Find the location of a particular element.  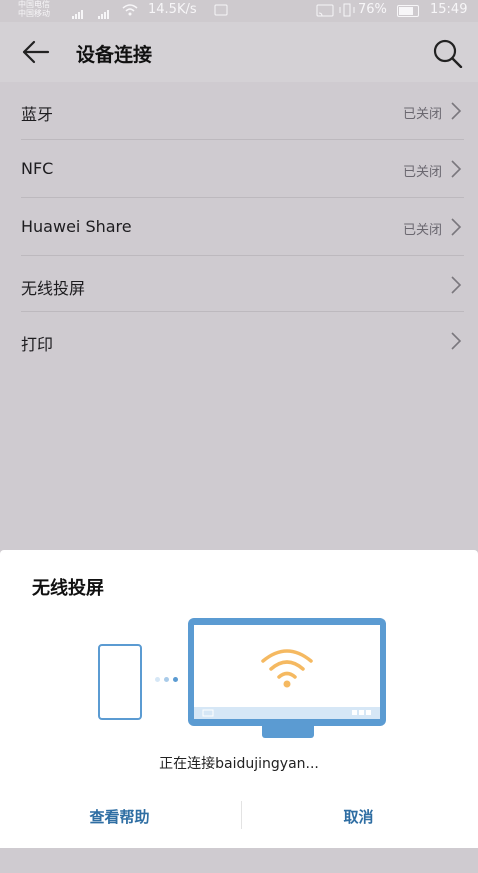

carrier-1: 中国电信 is located at coordinates (34, 4).